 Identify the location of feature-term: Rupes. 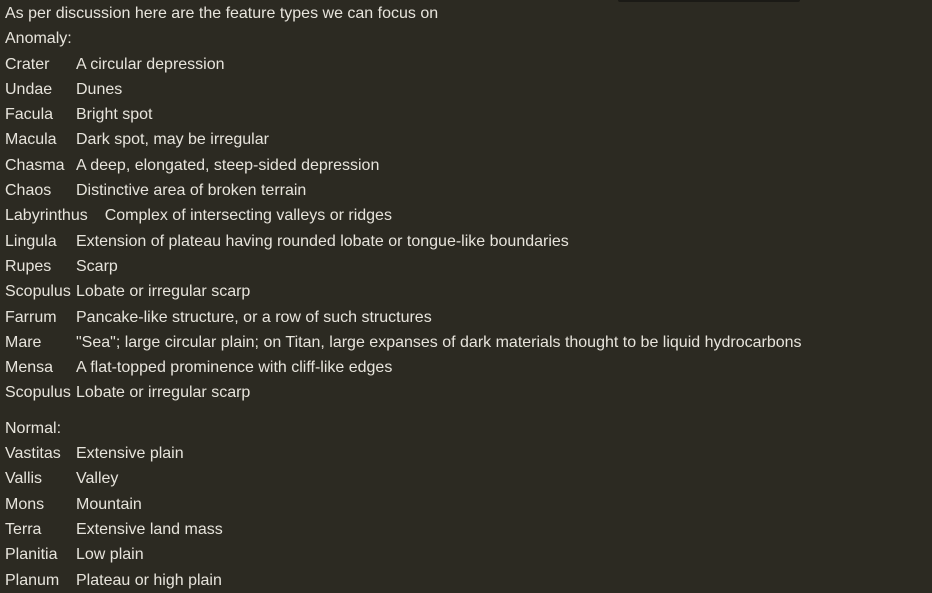
(28, 266).